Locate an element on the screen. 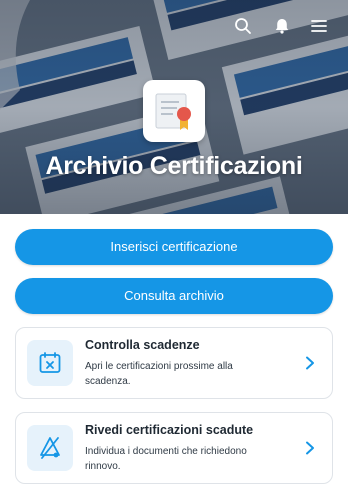 The height and width of the screenshot is (494, 348). card-title: Controlla scadenze is located at coordinates (142, 345).